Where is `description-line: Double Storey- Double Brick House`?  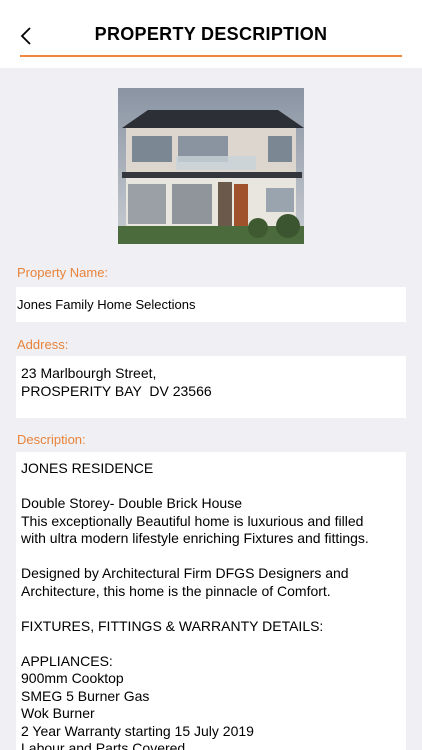 description-line: Double Storey- Double Brick House is located at coordinates (131, 503).